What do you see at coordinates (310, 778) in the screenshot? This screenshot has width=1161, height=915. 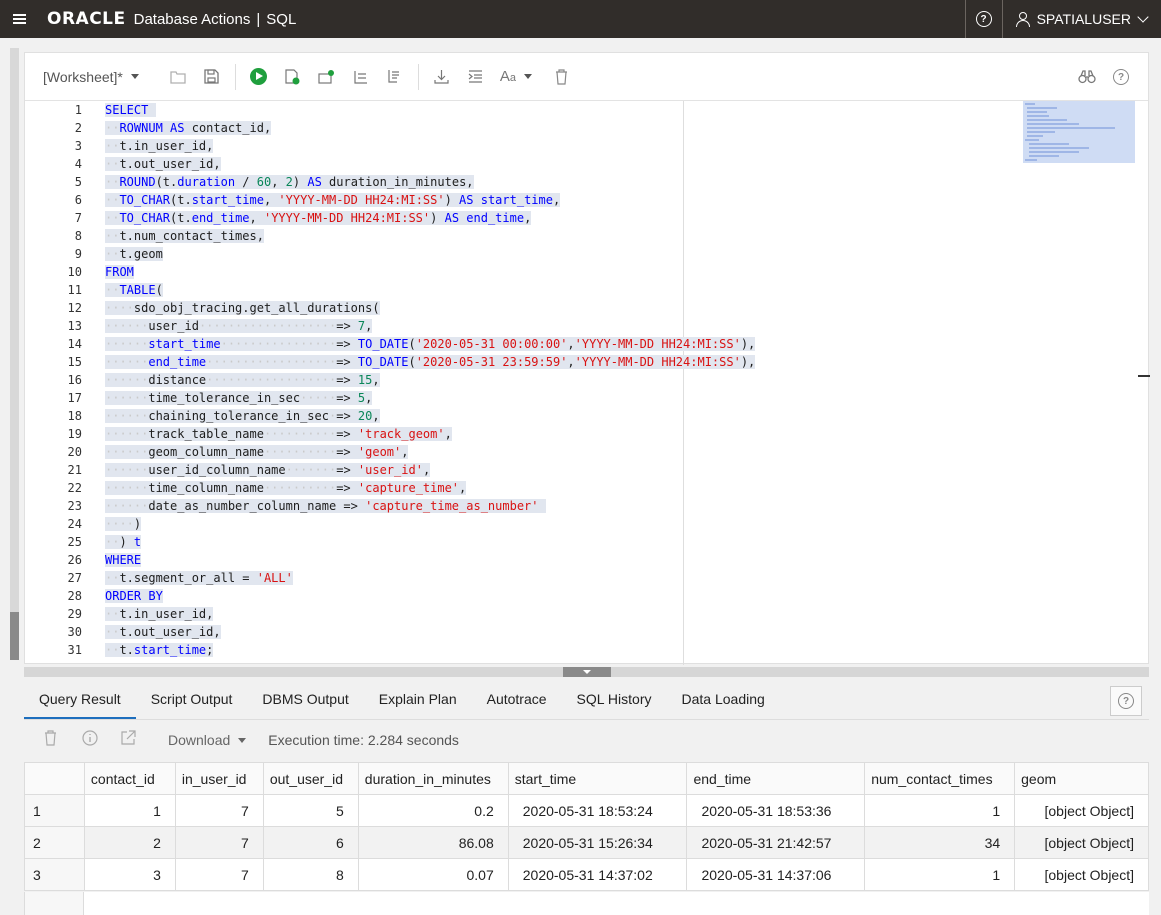 I see `column-header: out_user_id` at bounding box center [310, 778].